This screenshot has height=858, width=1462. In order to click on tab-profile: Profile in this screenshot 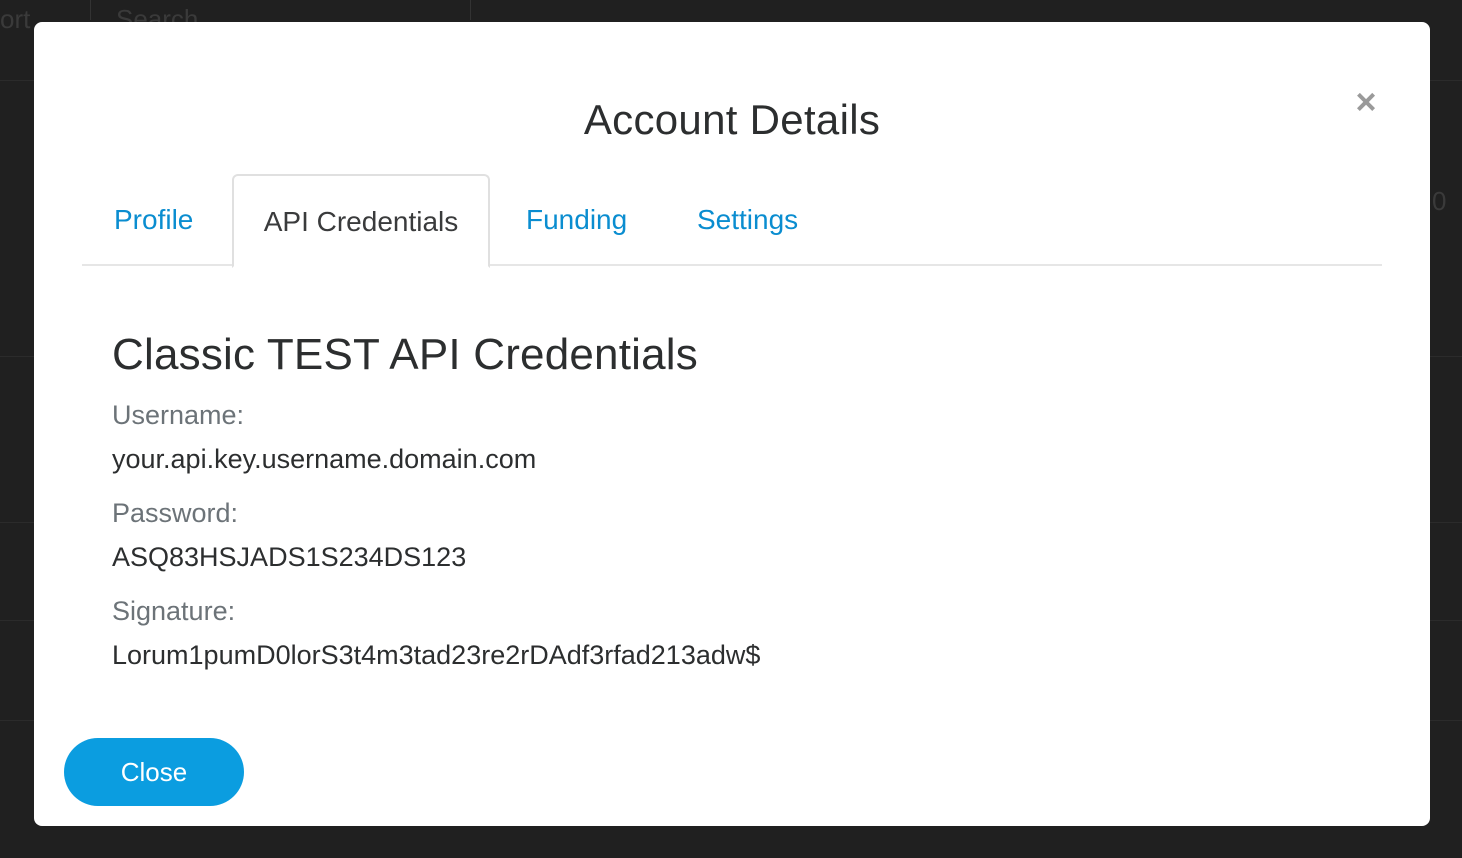, I will do `click(153, 220)`.